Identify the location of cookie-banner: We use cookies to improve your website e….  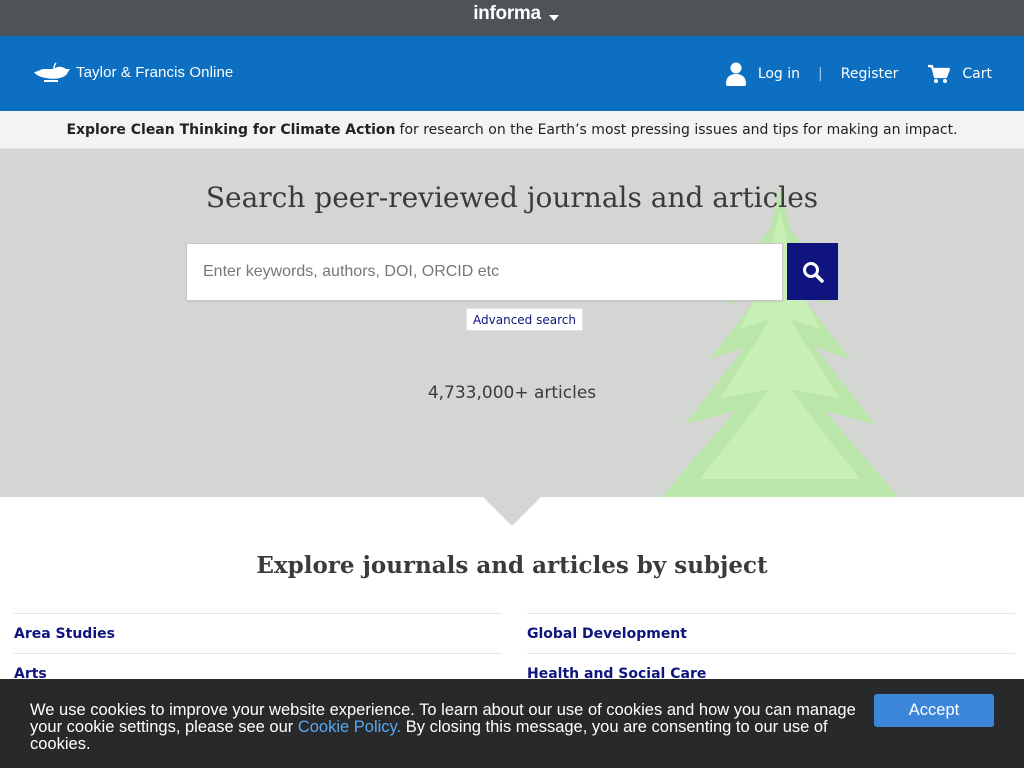
(512, 723).